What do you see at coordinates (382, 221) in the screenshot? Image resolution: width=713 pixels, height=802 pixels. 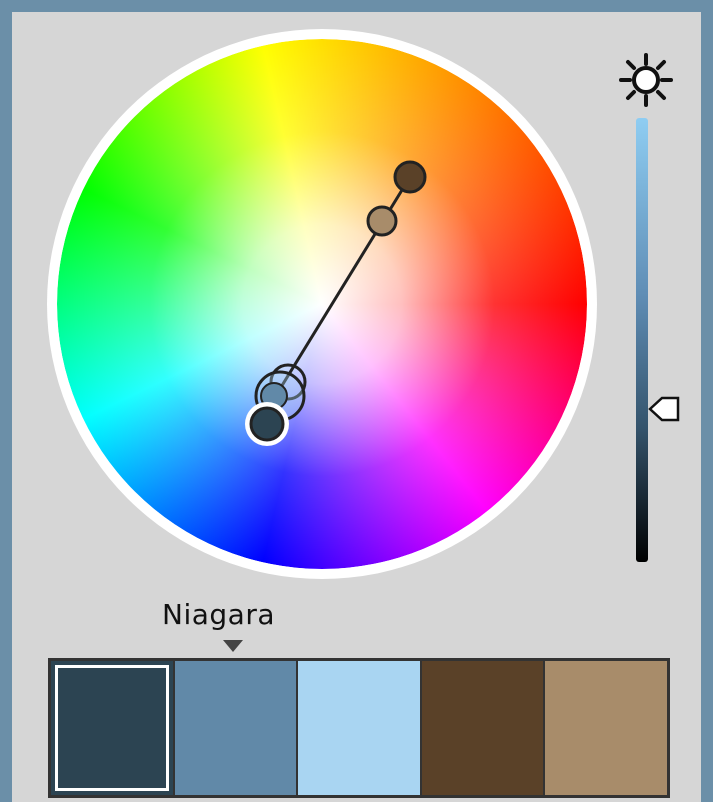 I see `color-marker-tan` at bounding box center [382, 221].